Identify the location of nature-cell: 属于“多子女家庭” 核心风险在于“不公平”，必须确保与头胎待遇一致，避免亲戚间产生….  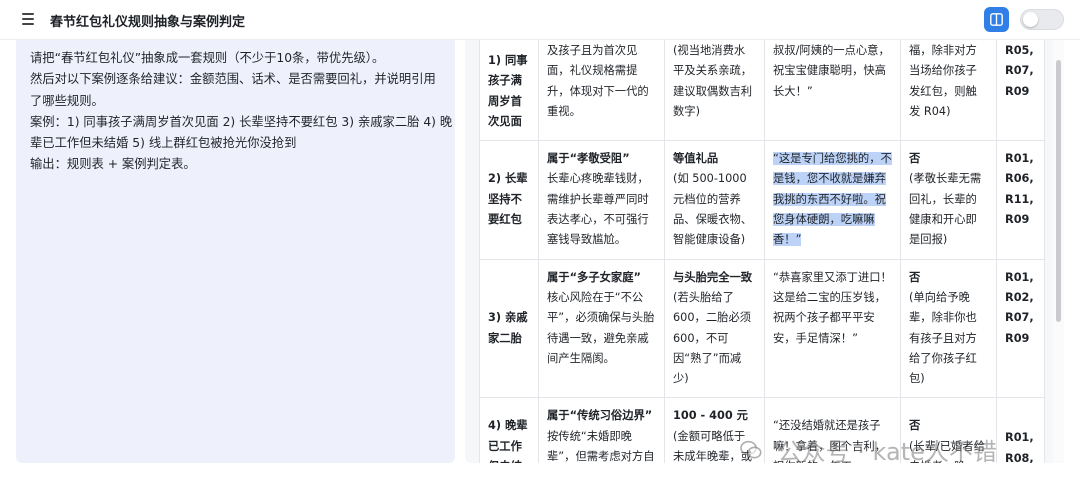
(601, 328).